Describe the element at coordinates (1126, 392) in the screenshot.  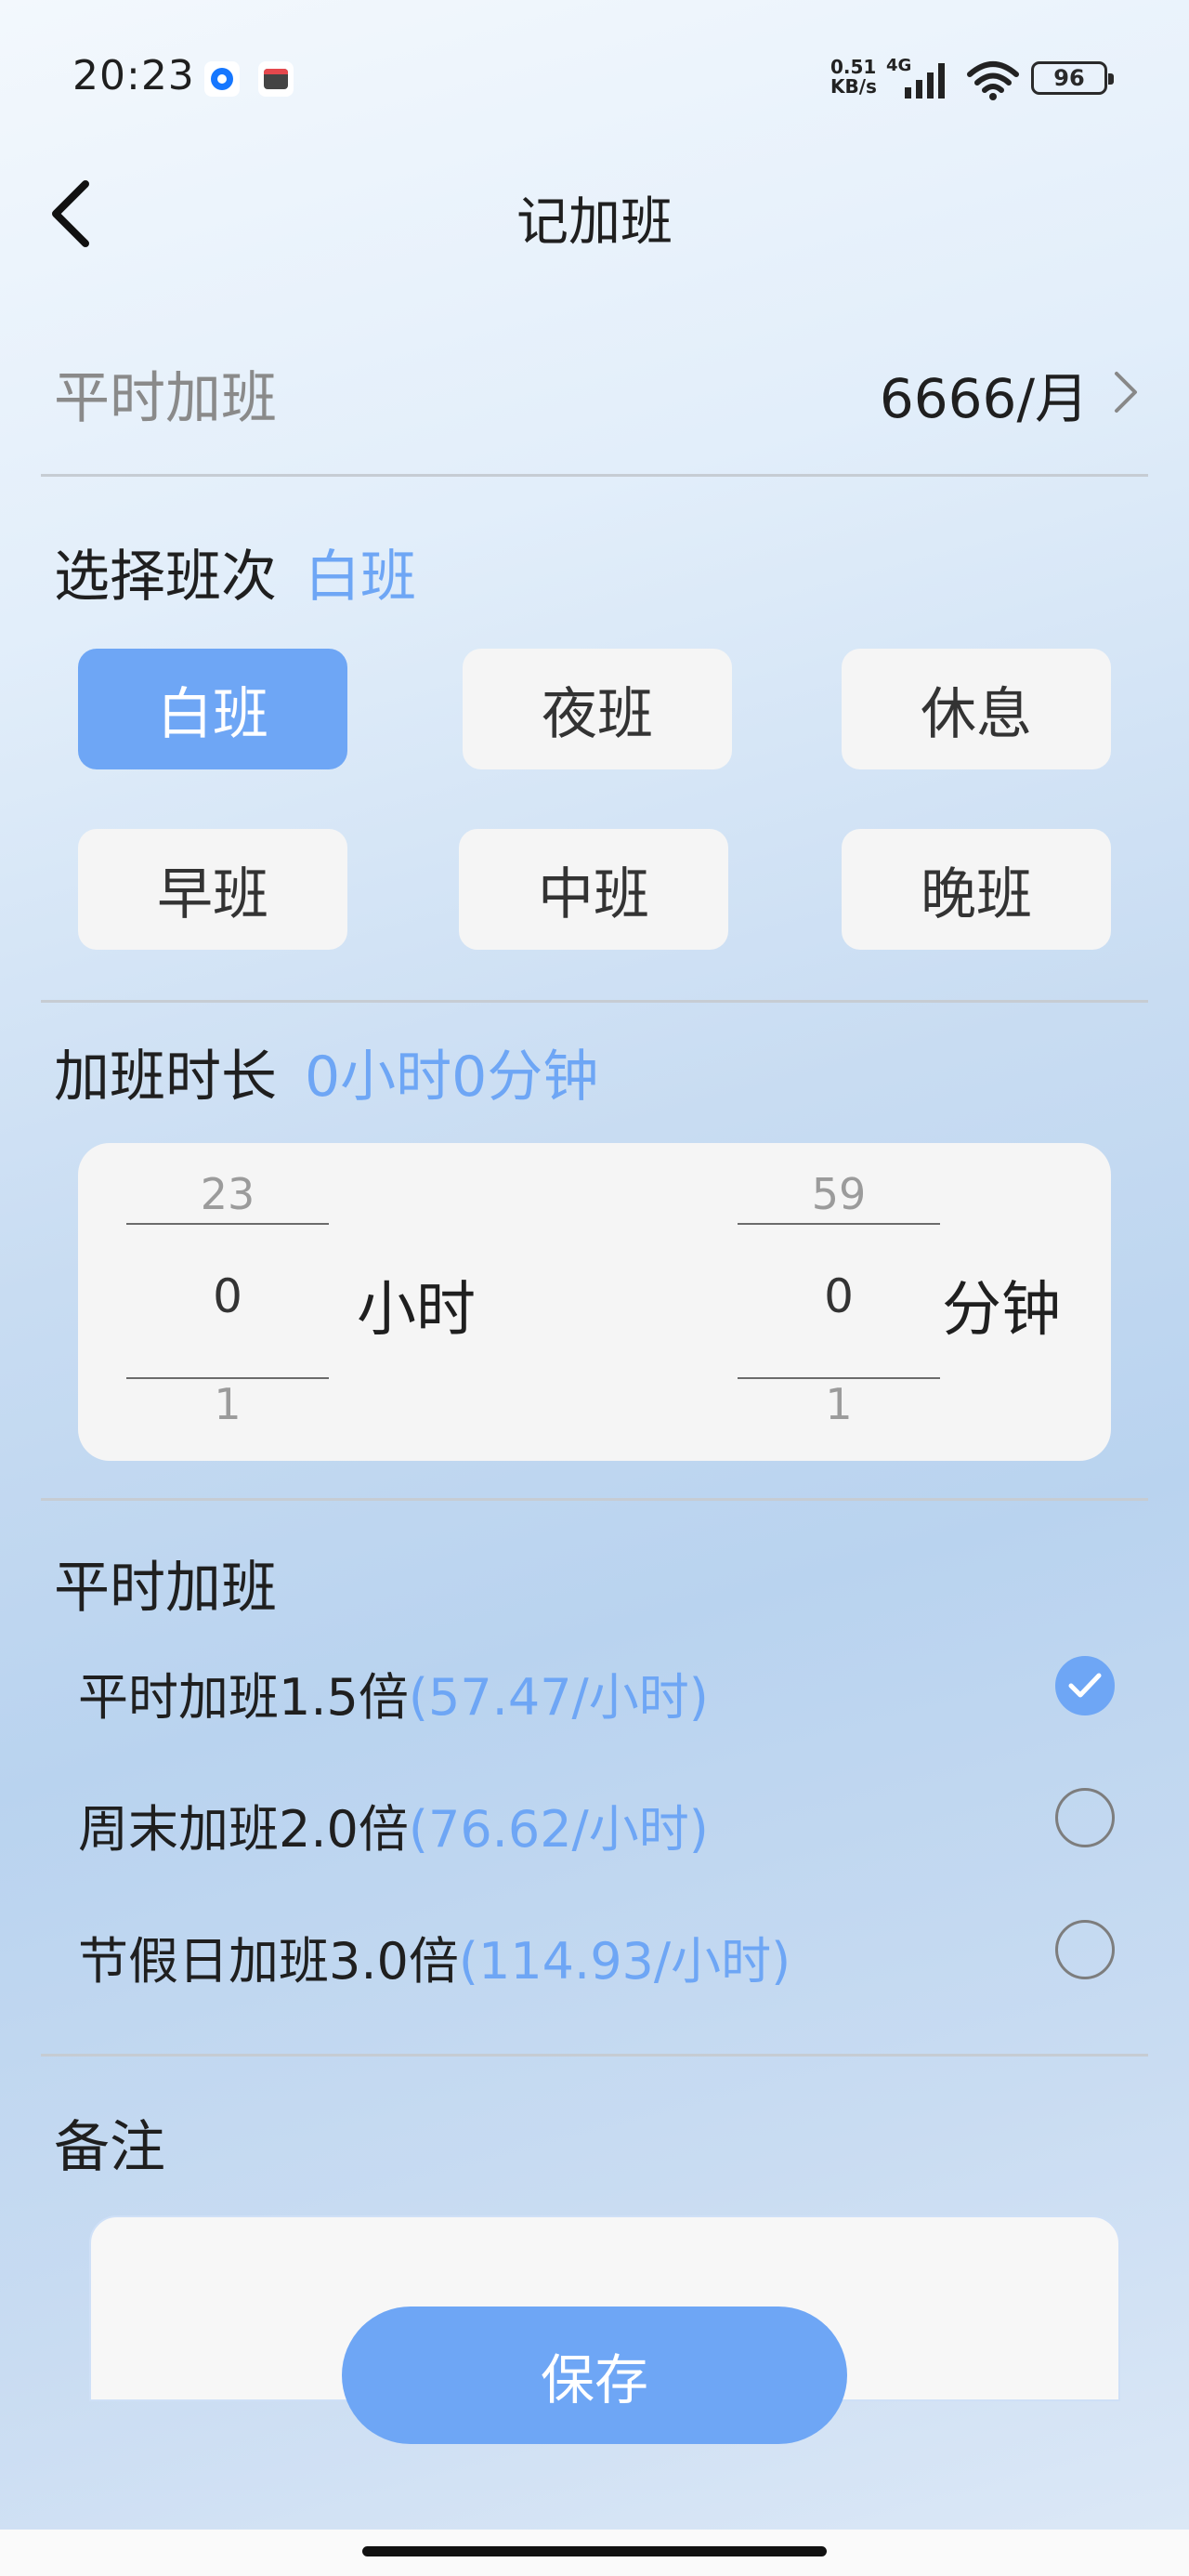
I see `chevron-right-icon` at that location.